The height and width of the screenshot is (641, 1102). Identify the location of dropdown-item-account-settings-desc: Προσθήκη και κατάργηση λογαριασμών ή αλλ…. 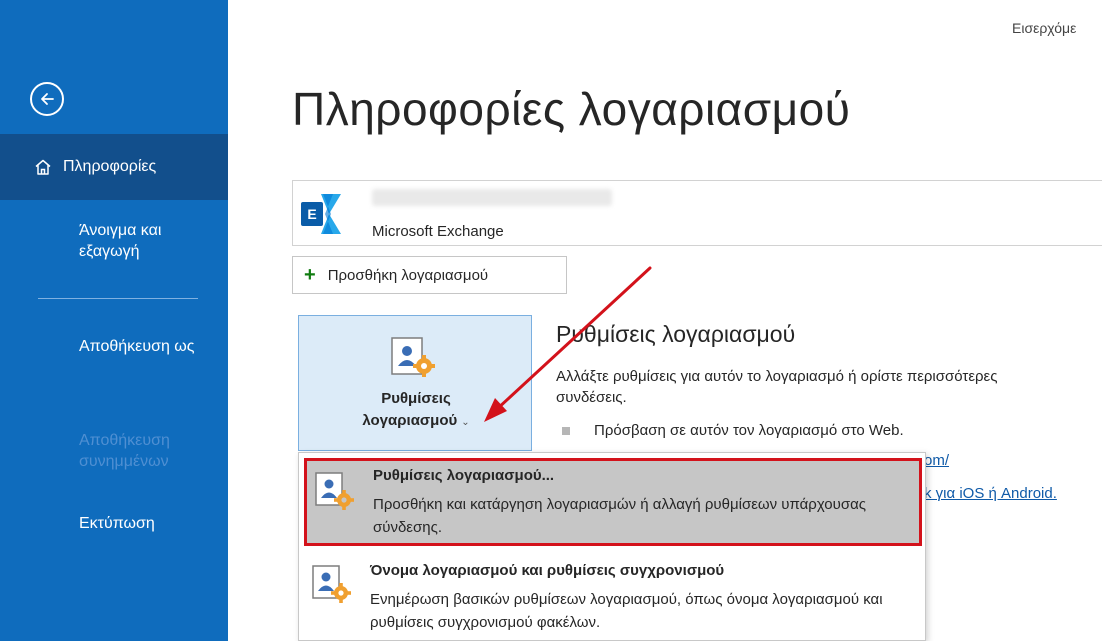
(620, 516).